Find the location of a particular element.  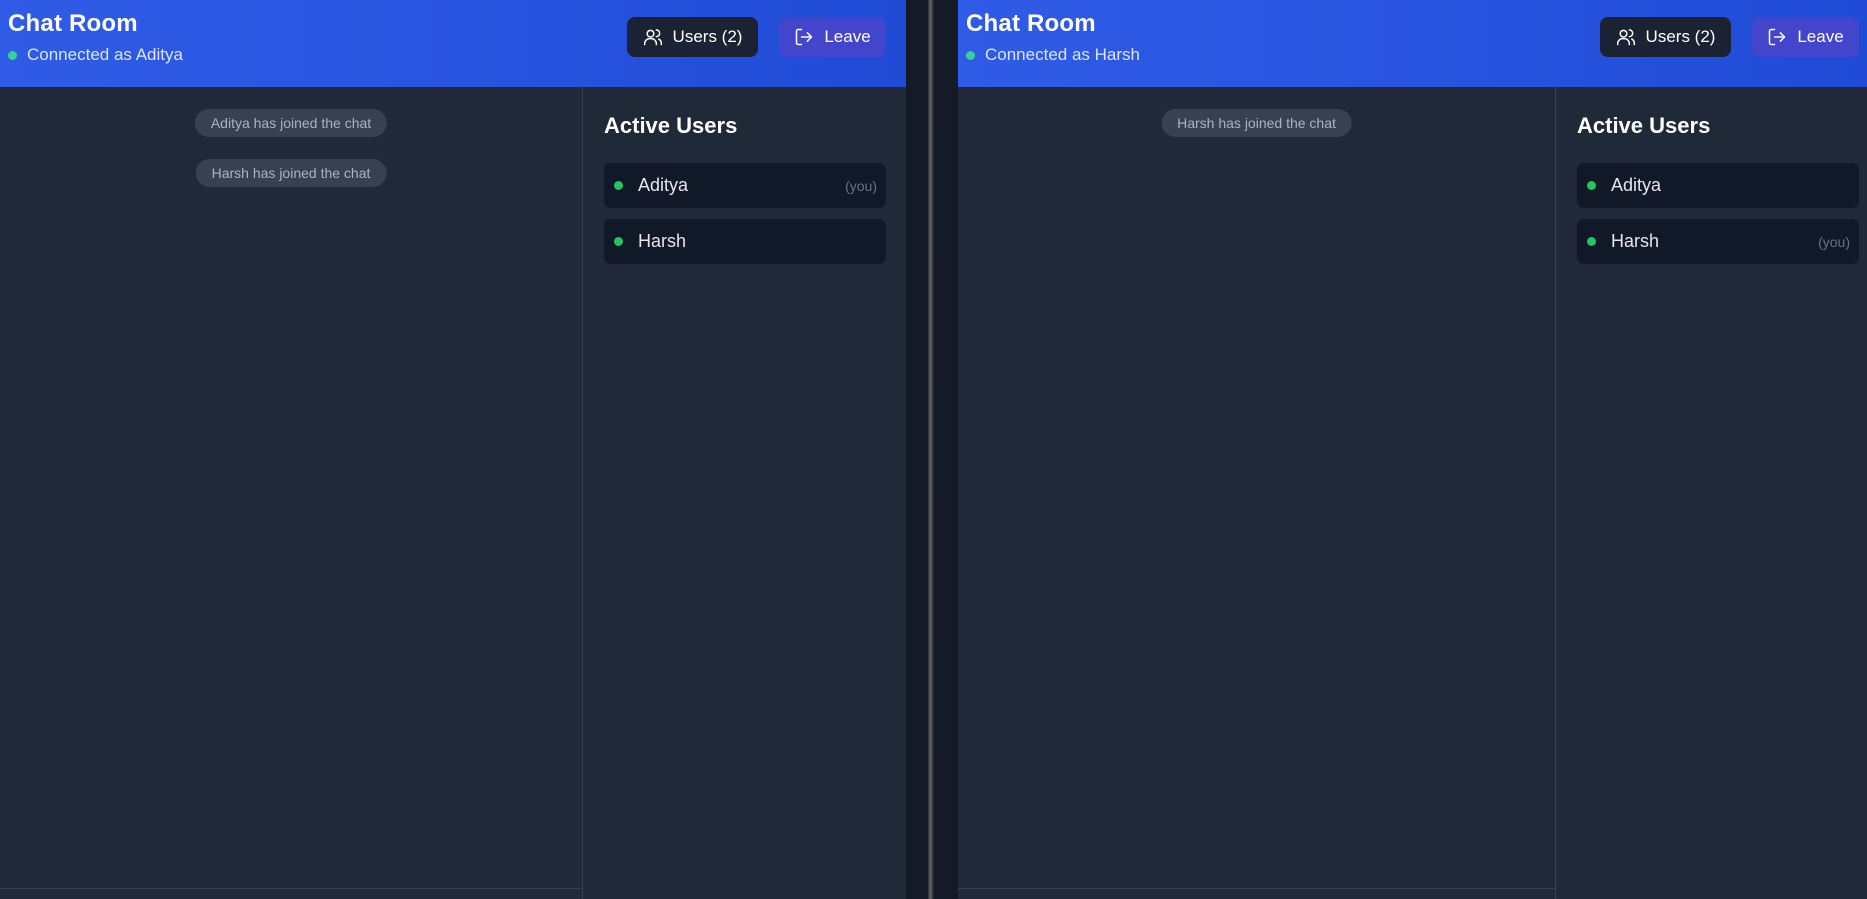

user-item-harsh: Harsh is located at coordinates (745, 241).